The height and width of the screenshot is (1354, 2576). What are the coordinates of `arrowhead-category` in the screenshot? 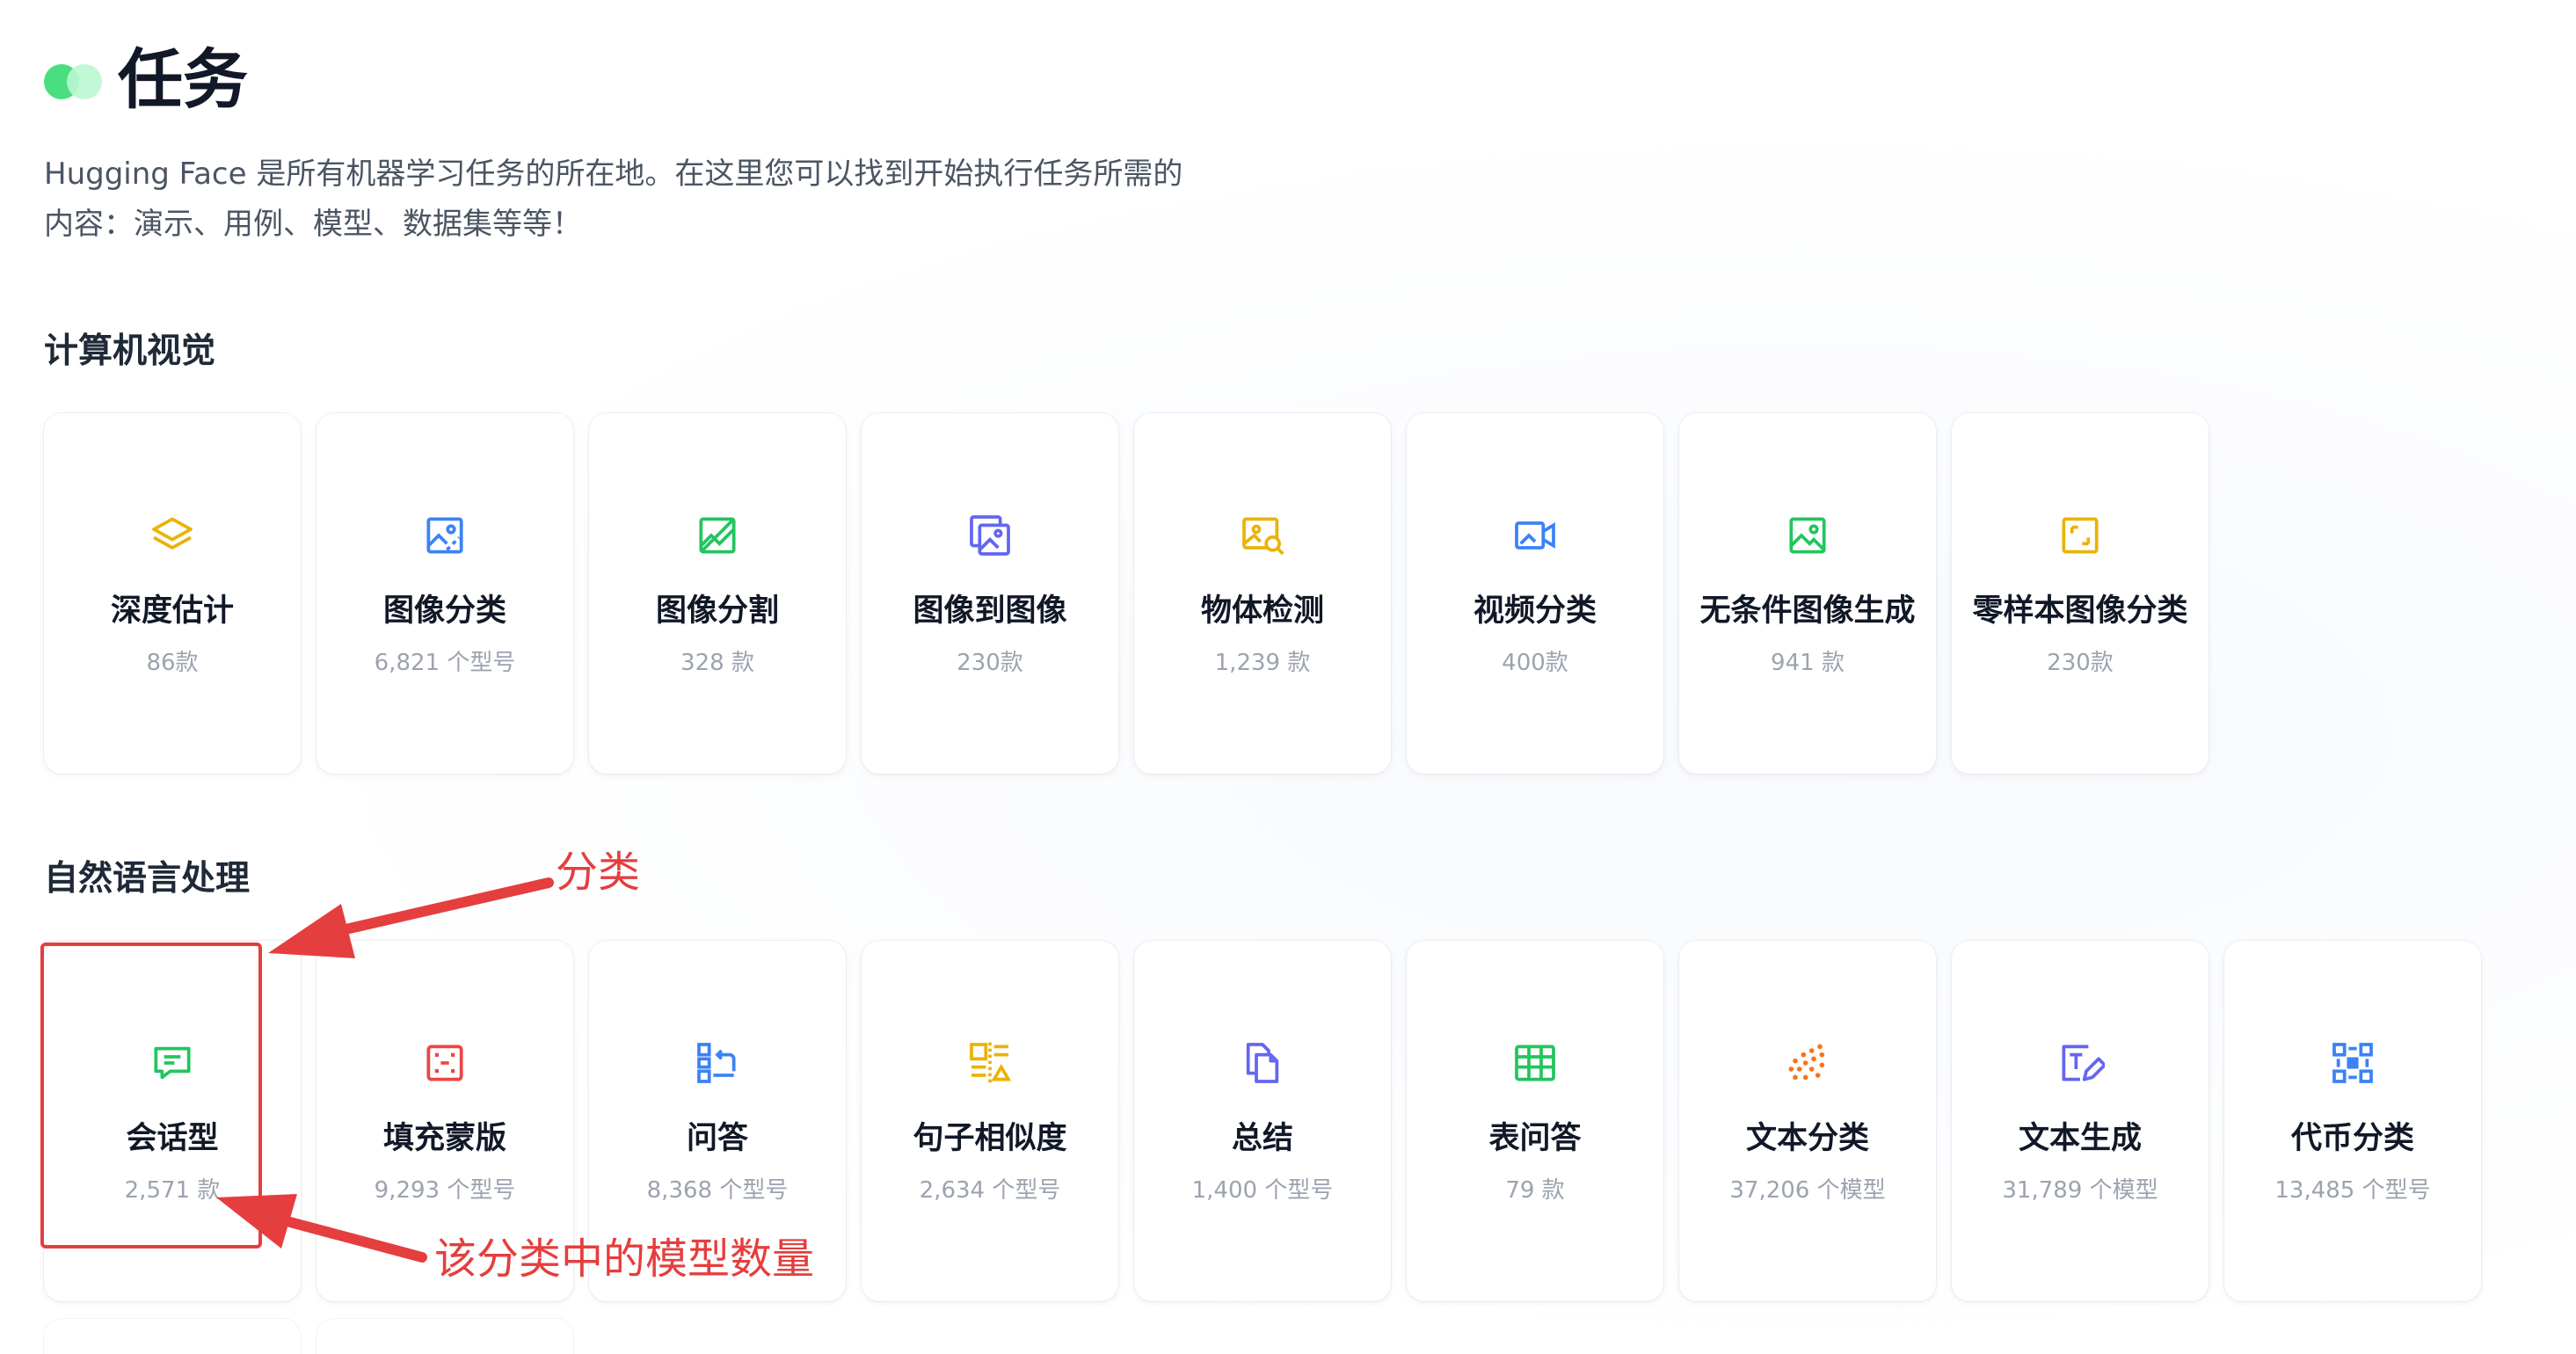 It's located at (311, 931).